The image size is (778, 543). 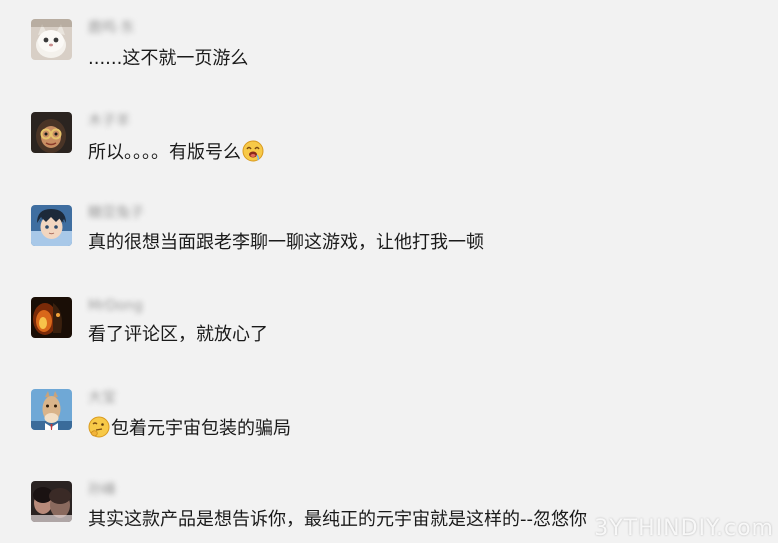 I want to click on comment-text: ......这不就一页游么, so click(x=168, y=59).